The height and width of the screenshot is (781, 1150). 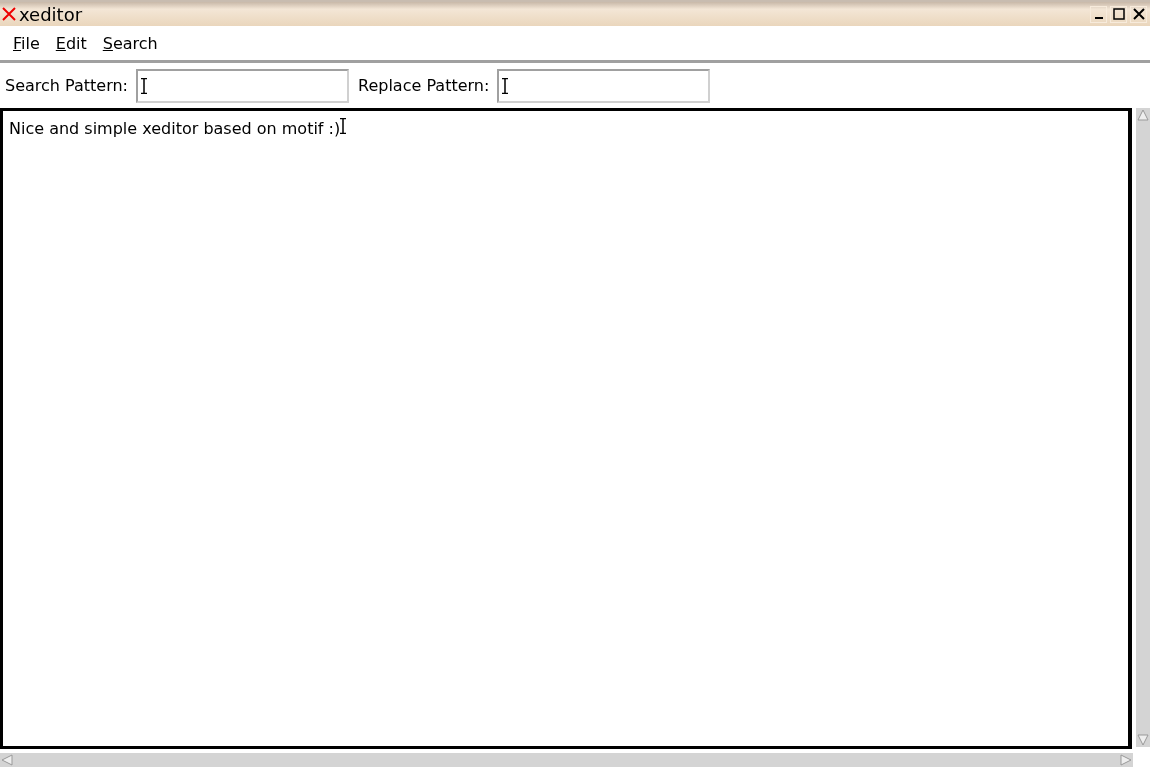 I want to click on scroll-down-icon, so click(x=1143, y=740).